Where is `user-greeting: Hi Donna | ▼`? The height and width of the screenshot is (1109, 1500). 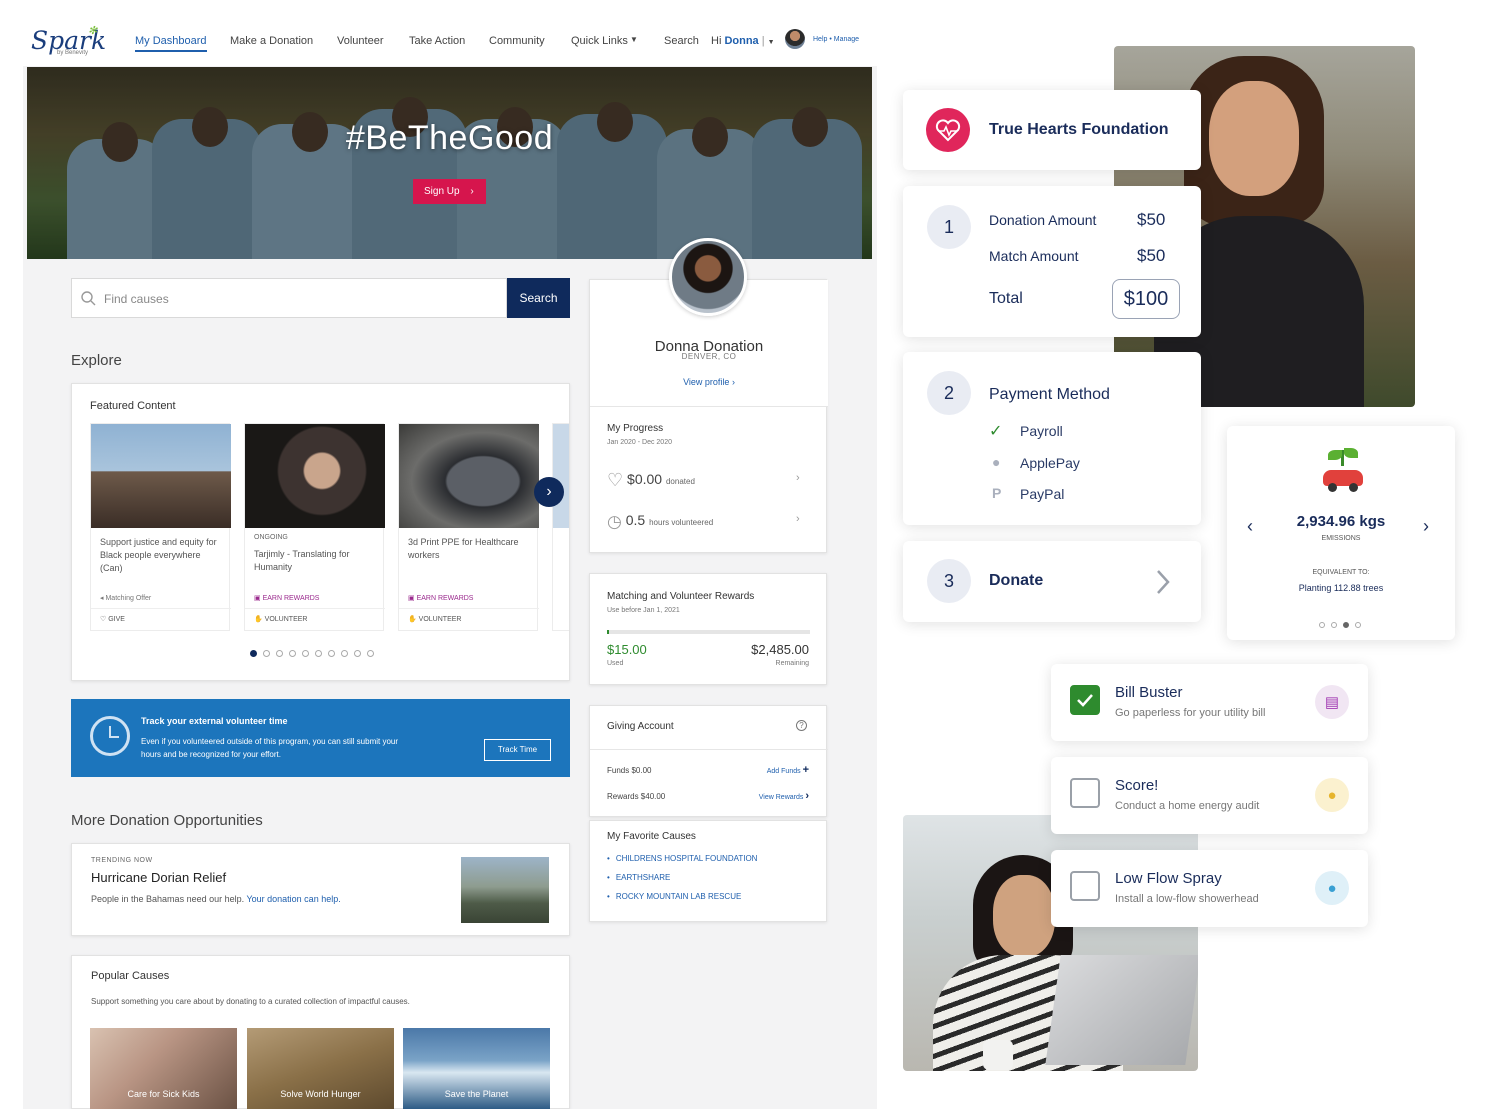 user-greeting: Hi Donna | ▼ is located at coordinates (743, 41).